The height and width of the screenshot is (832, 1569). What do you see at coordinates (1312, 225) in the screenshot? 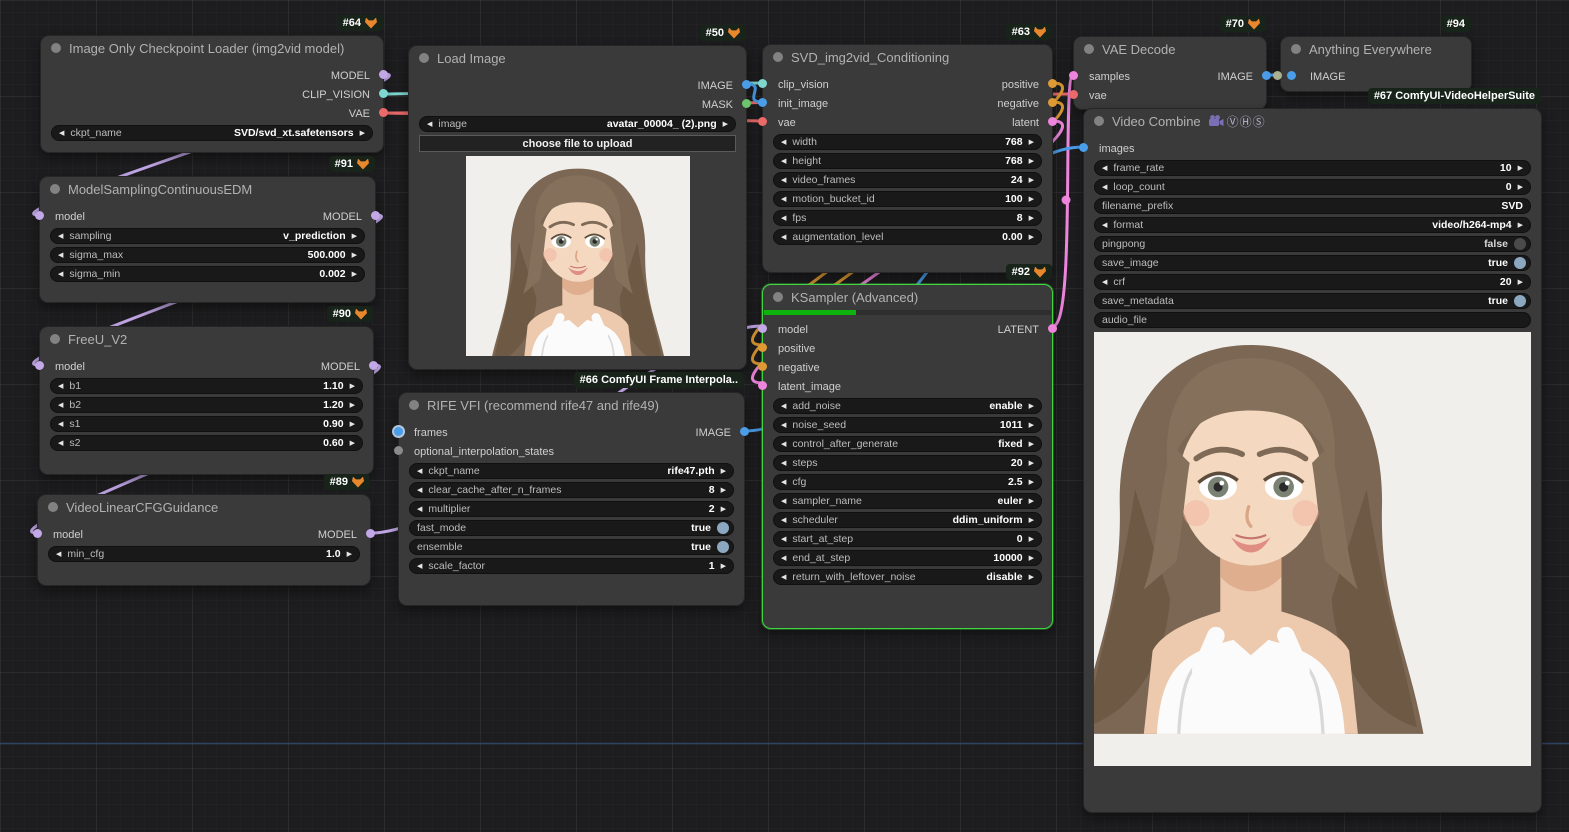
I see `widget-format: ◀ format video/h264-mp4 ▶` at bounding box center [1312, 225].